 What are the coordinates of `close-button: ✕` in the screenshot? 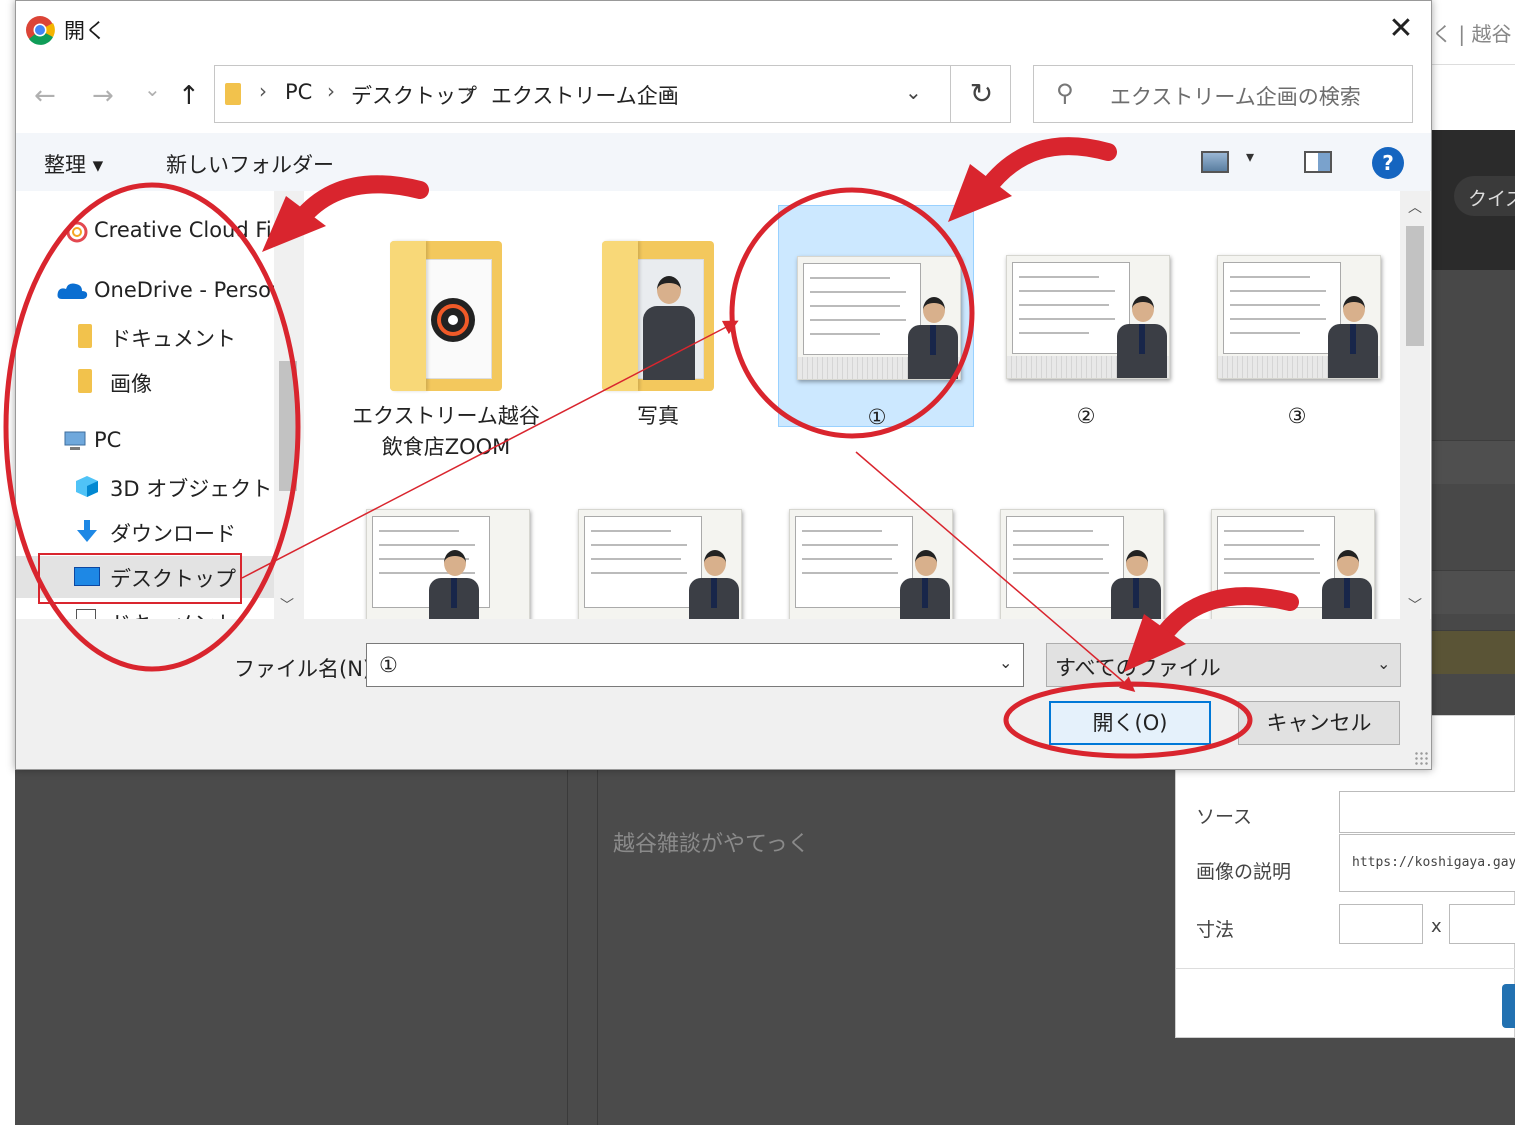 It's located at (1401, 29).